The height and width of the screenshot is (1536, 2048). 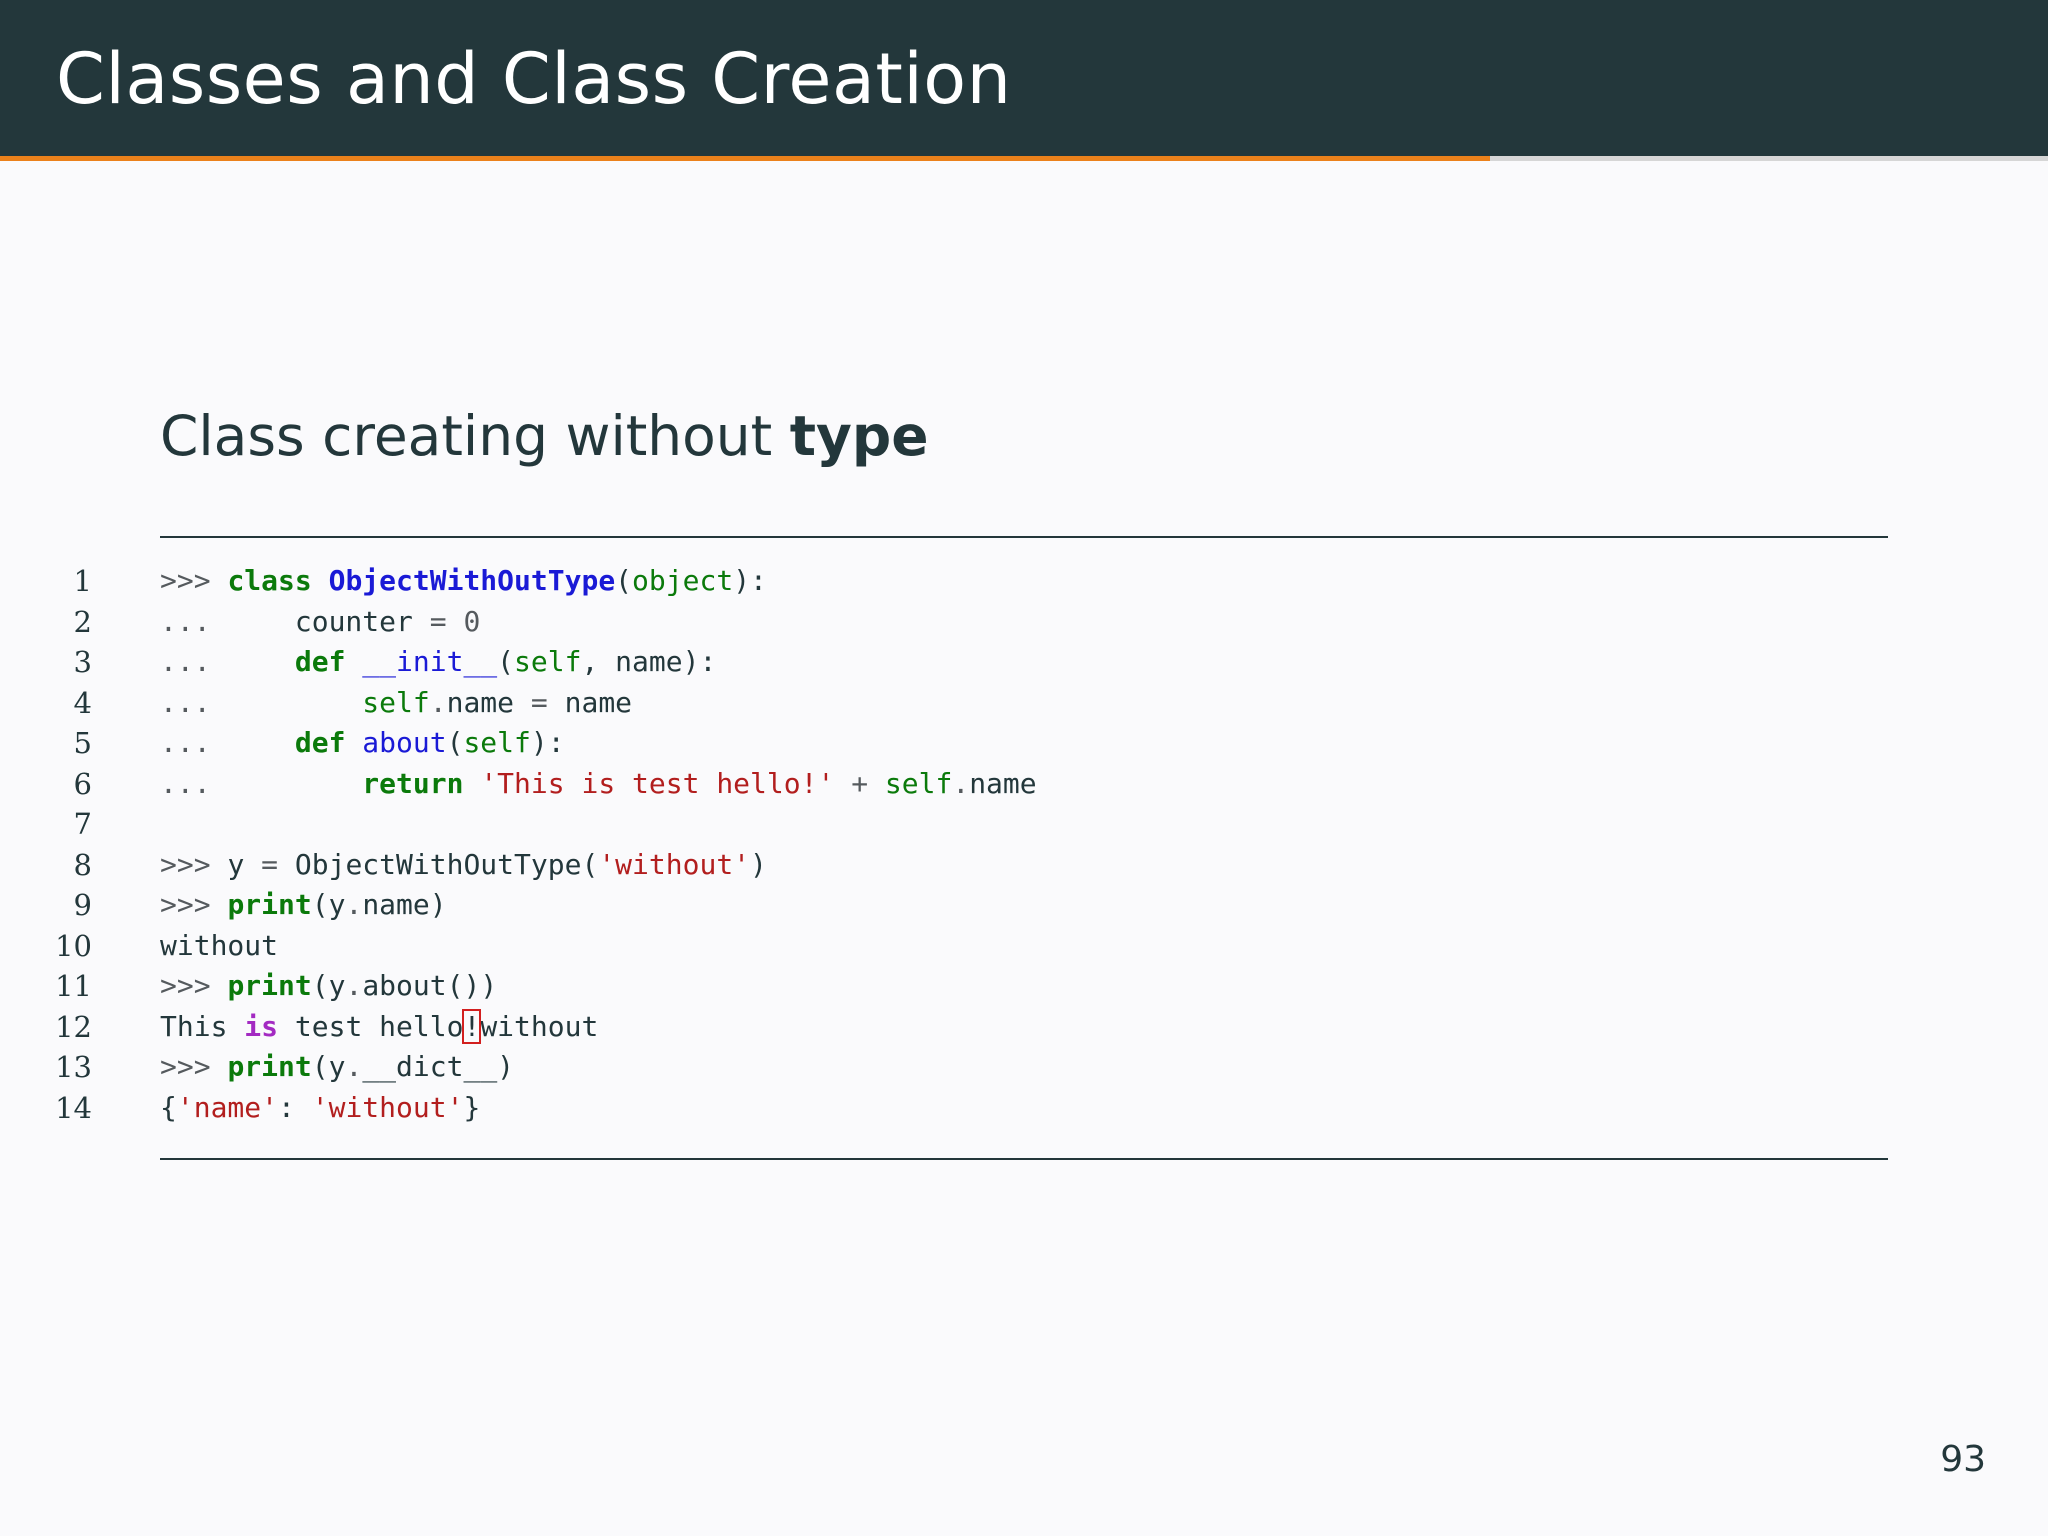 What do you see at coordinates (438, 864) in the screenshot?
I see `code-token: ObjectWithOutType(` at bounding box center [438, 864].